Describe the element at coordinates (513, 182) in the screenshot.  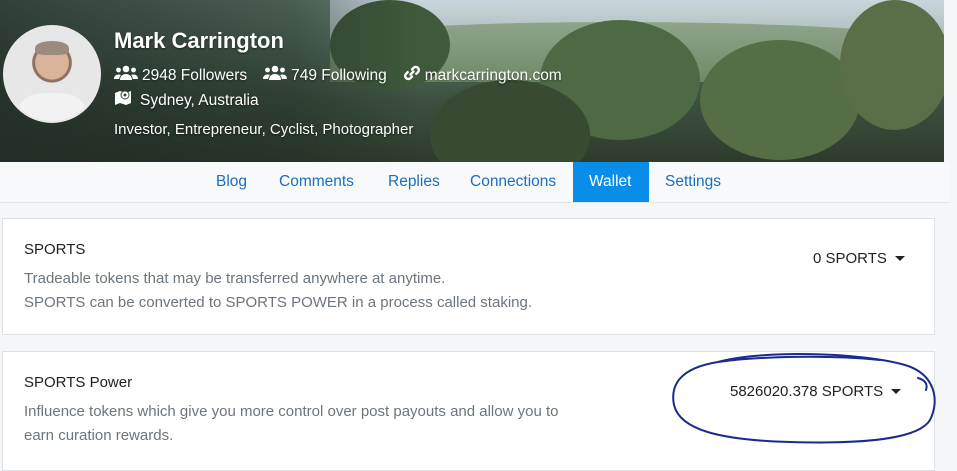
I see `tab-connections: Connections` at that location.